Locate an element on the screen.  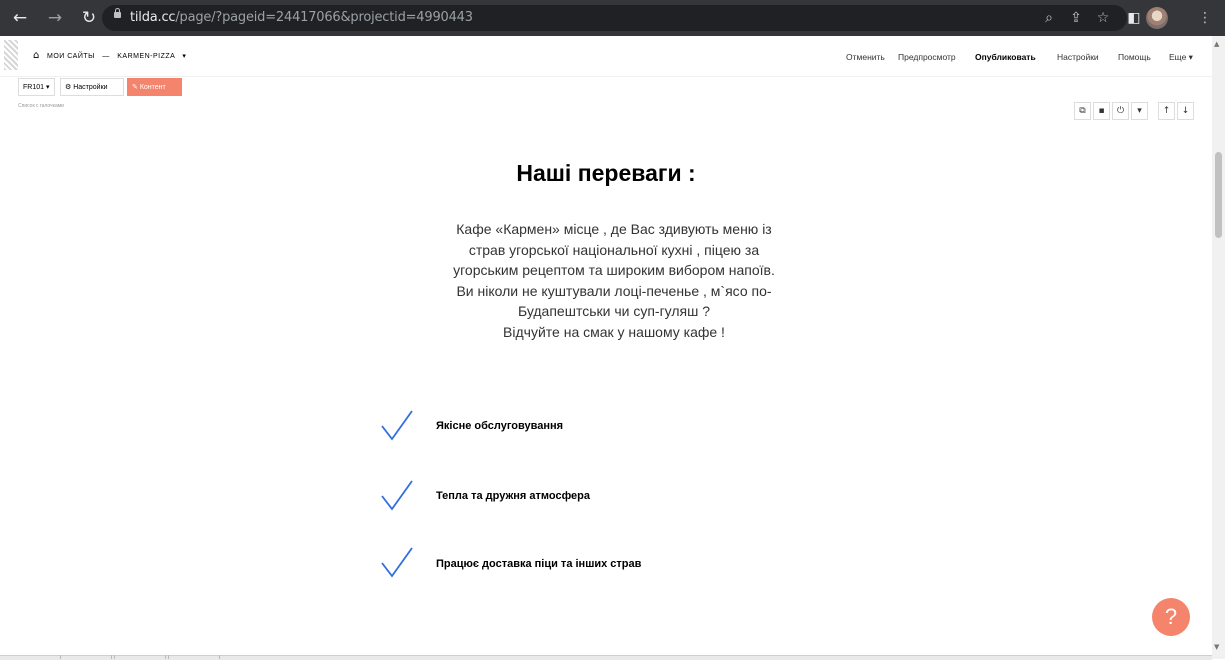
block-type-note: Список с галочками is located at coordinates (41, 106).